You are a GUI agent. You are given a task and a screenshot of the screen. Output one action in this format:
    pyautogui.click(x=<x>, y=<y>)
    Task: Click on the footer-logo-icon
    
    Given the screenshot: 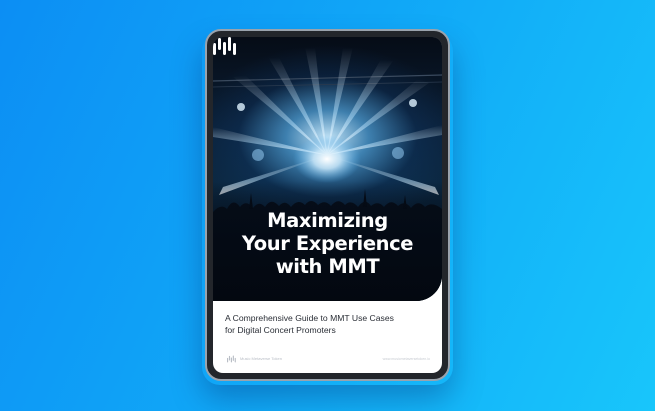 What is the action you would take?
    pyautogui.click(x=231, y=359)
    